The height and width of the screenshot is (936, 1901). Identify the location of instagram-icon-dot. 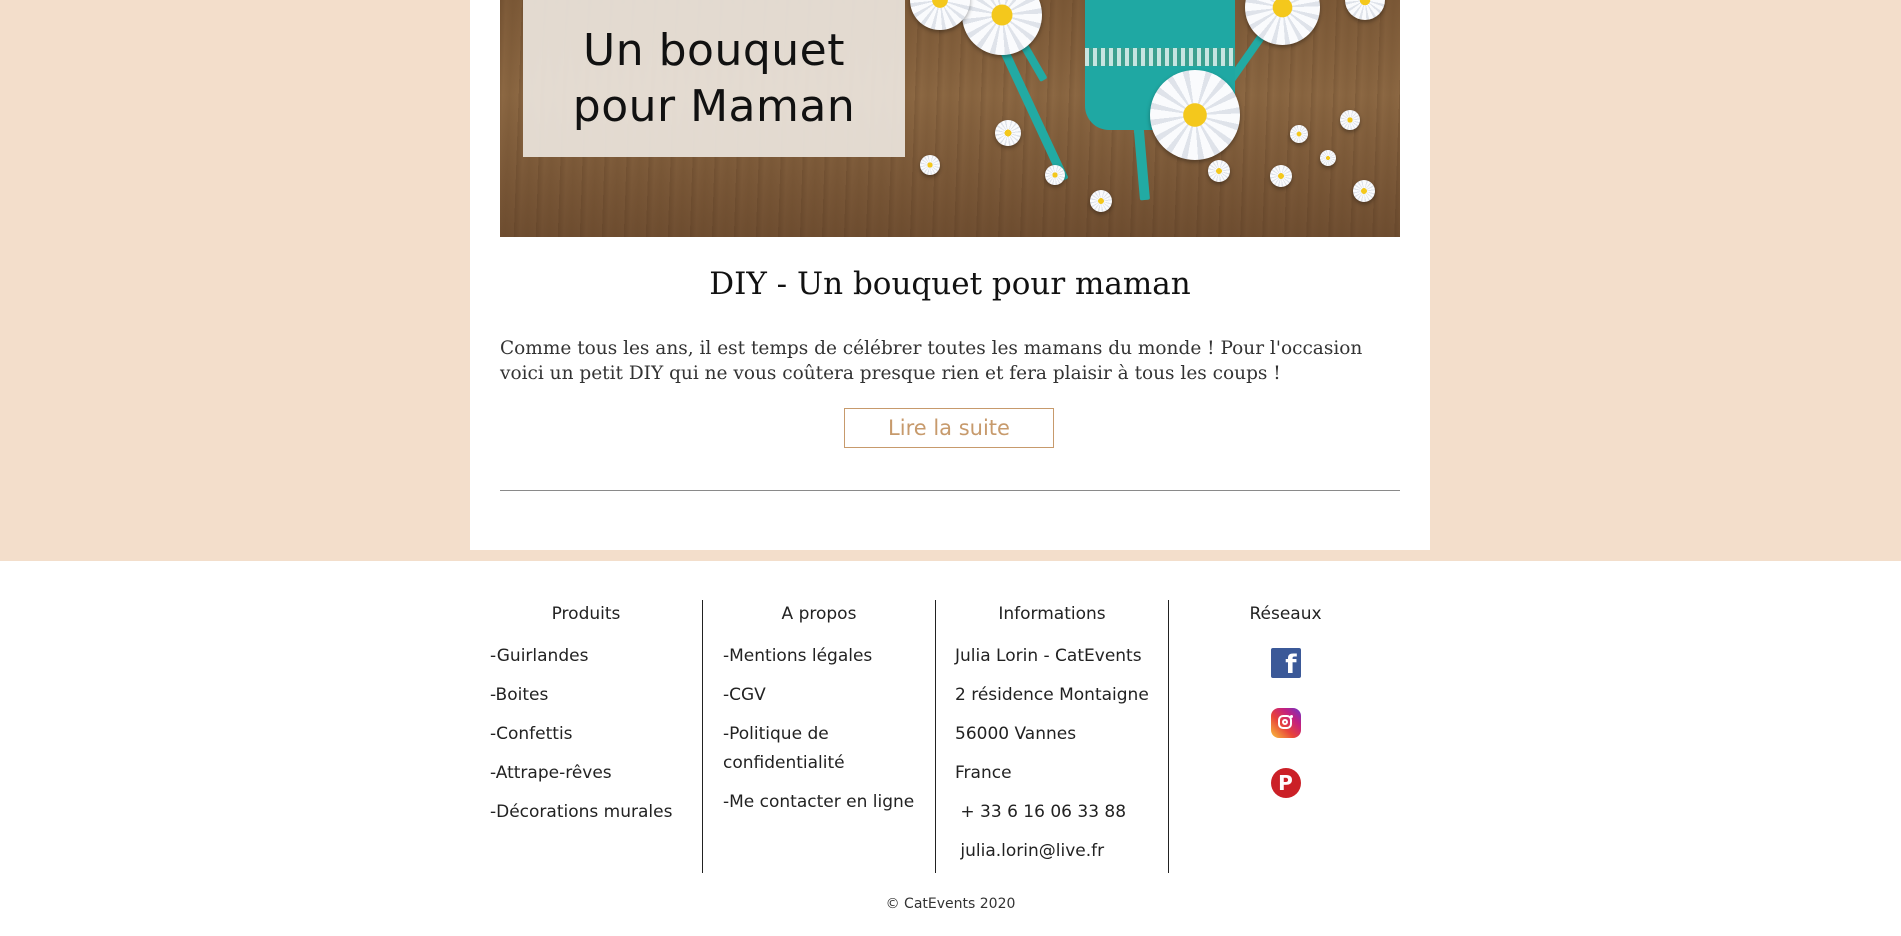
(1291, 716).